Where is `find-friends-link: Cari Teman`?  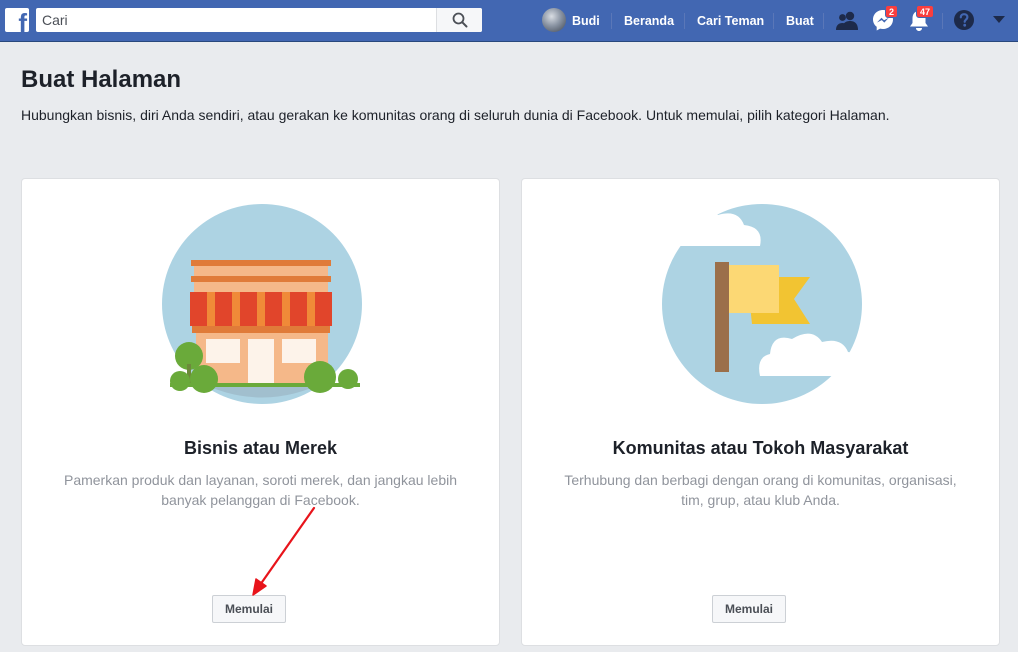 find-friends-link: Cari Teman is located at coordinates (730, 21).